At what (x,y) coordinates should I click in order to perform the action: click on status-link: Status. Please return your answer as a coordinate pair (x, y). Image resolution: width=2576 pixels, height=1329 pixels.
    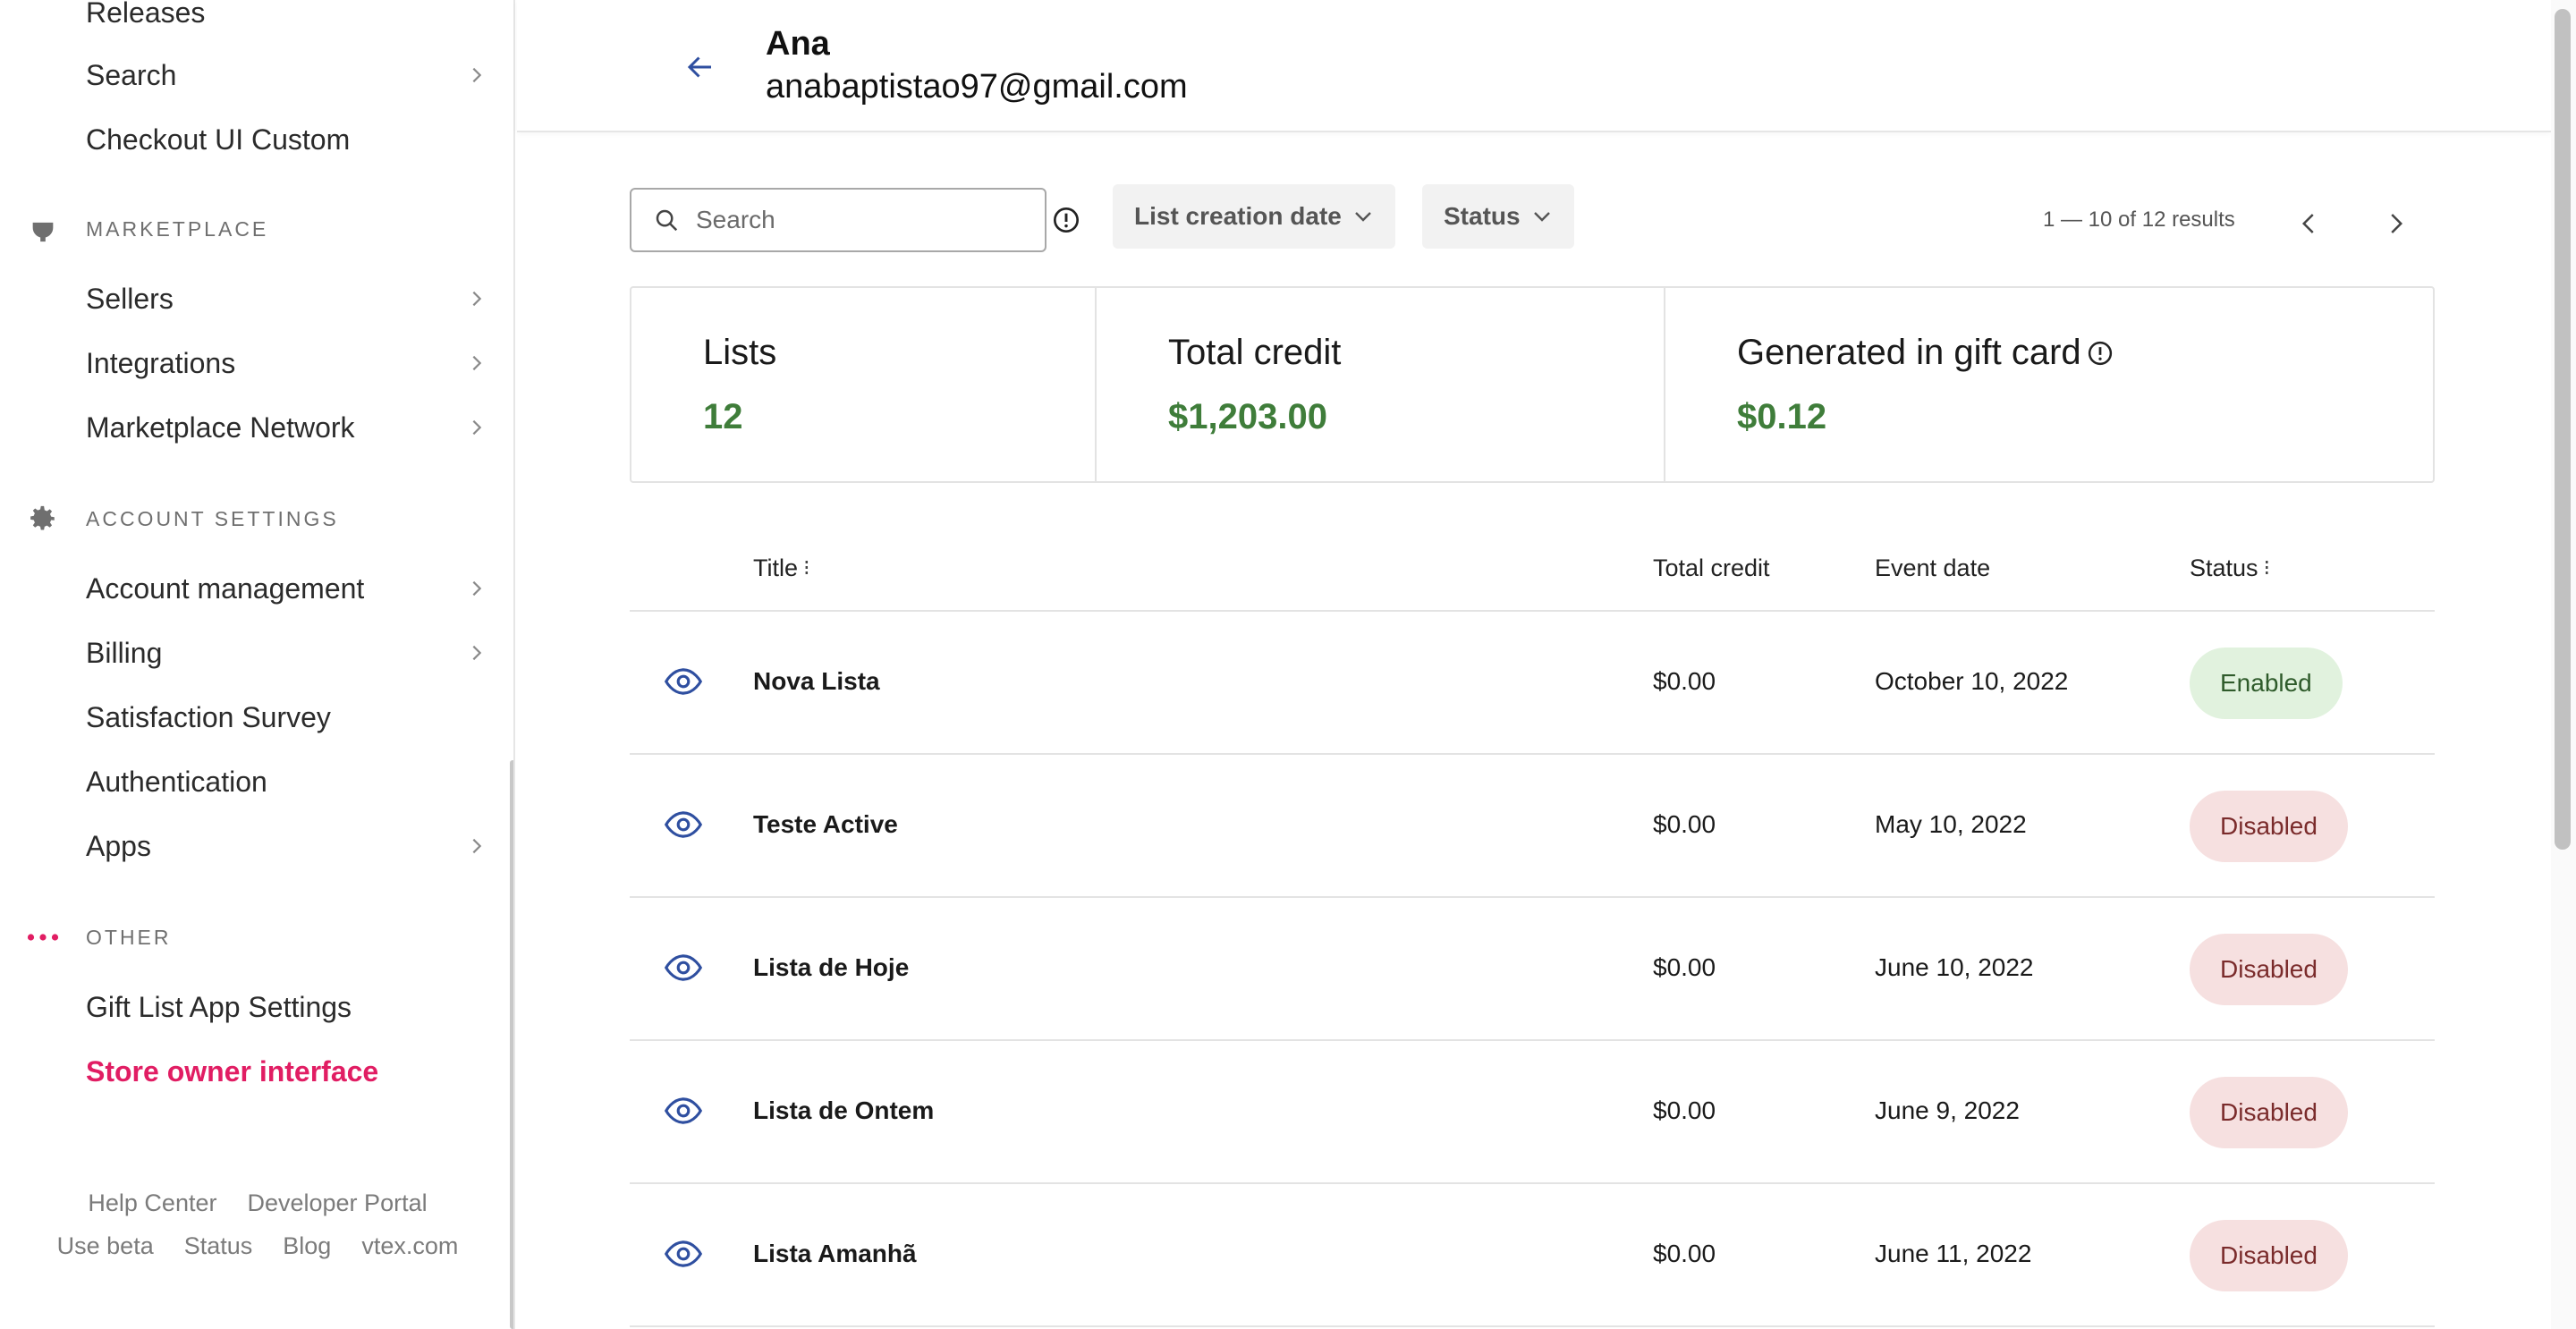
    Looking at the image, I should click on (218, 1246).